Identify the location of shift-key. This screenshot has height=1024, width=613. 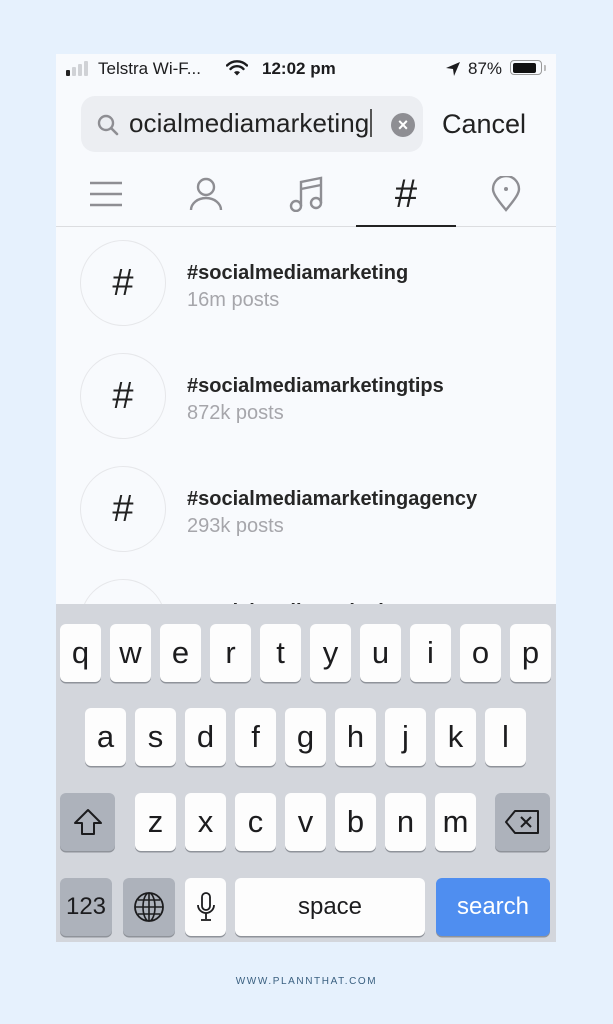
(87, 822).